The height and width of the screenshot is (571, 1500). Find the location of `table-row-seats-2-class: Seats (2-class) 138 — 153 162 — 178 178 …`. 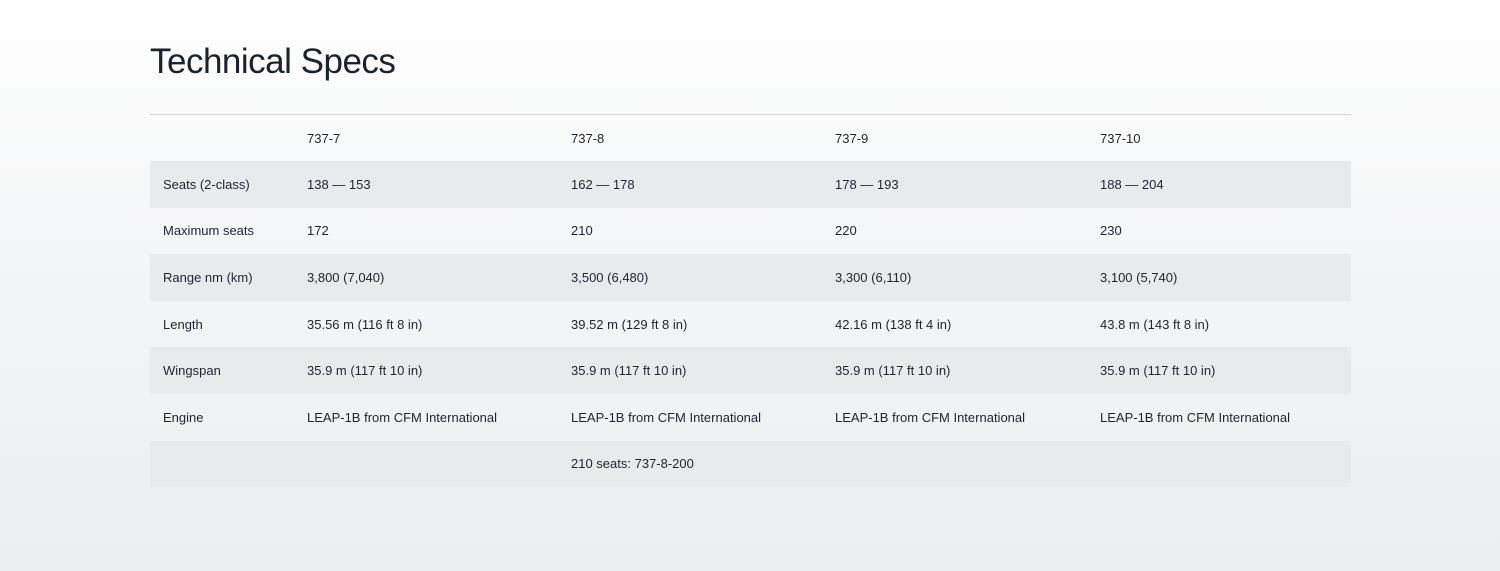

table-row-seats-2-class: Seats (2-class) 138 — 153 162 — 178 178 … is located at coordinates (750, 184).